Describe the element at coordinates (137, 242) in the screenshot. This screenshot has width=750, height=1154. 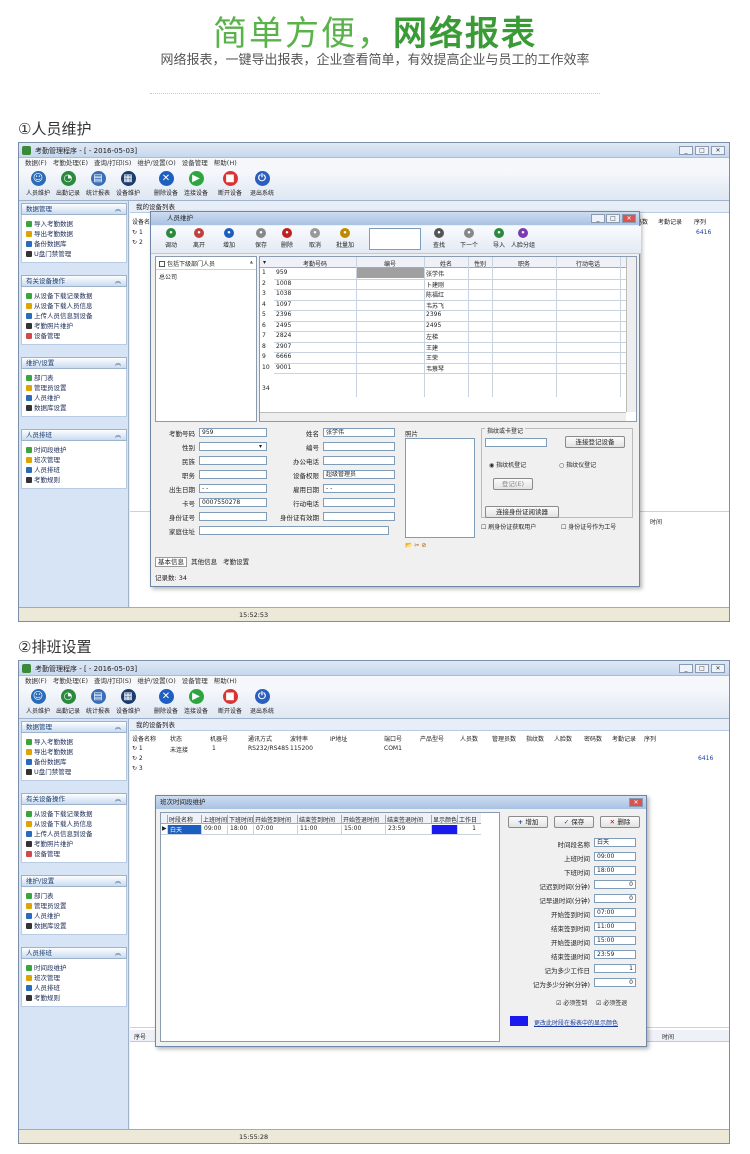
I see `device-row-2: ↻ 2` at that location.